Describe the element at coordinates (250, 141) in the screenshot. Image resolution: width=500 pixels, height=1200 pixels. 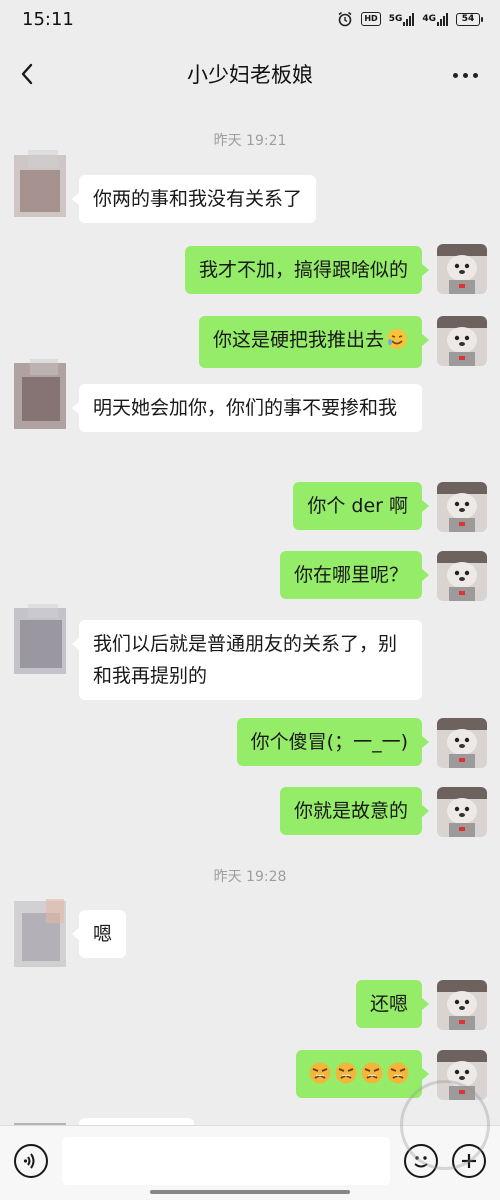
I see `timestamp: 昨天 19:21` at that location.